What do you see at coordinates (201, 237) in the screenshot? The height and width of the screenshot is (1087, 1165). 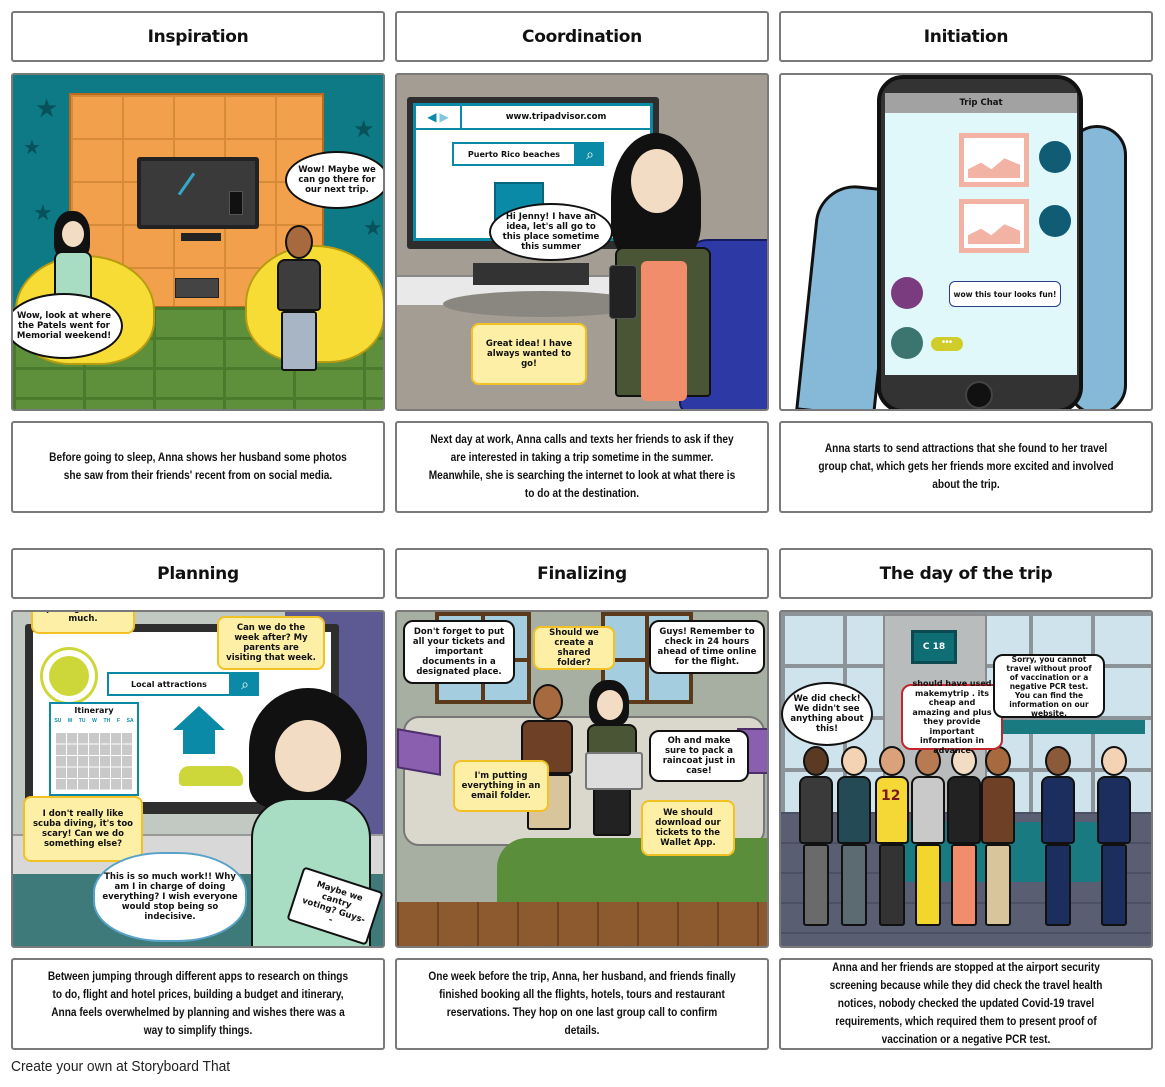 I see `tv-stand` at bounding box center [201, 237].